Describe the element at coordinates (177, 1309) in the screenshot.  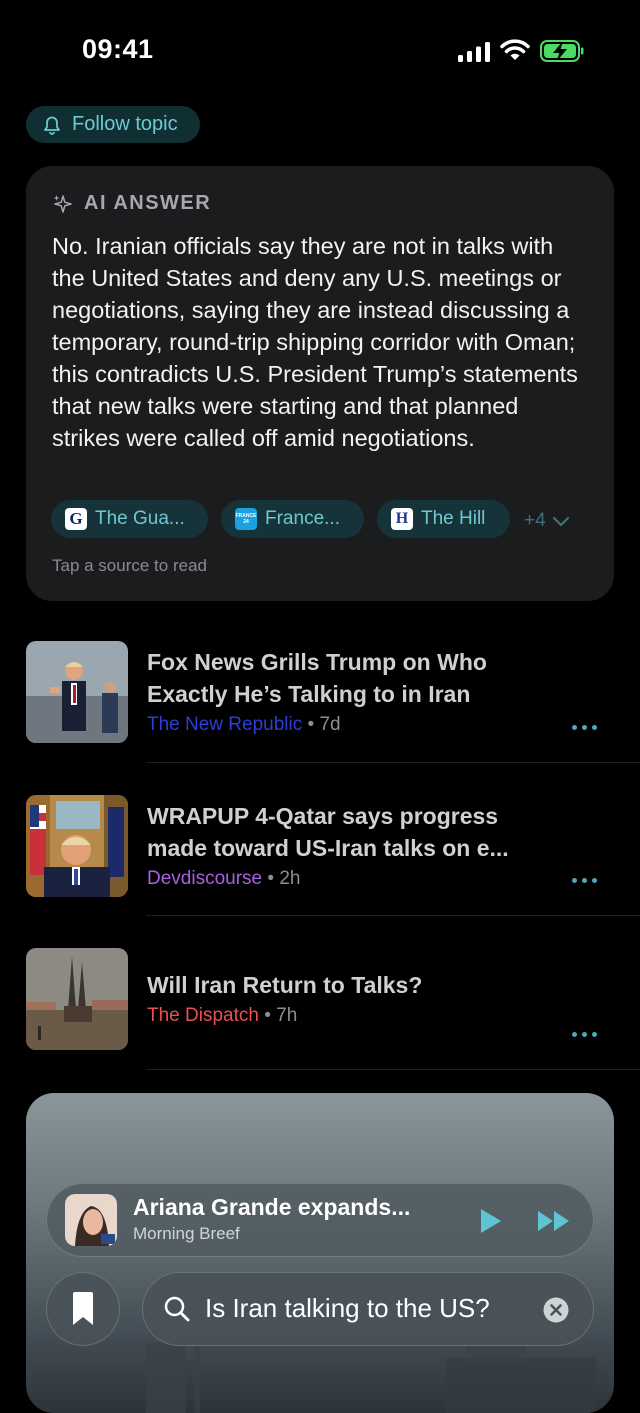
I see `search-icon` at that location.